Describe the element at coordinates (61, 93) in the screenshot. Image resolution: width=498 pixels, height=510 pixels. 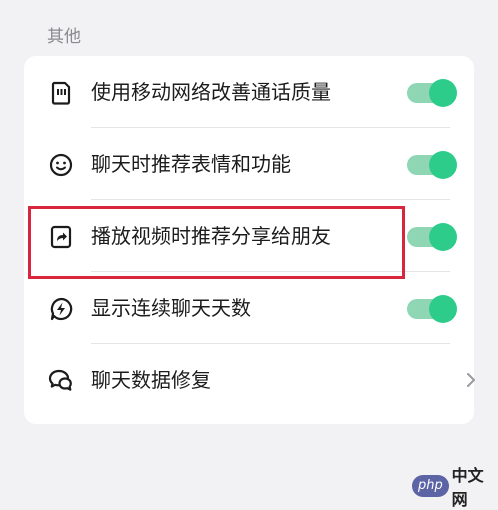
I see `sim-card-icon` at that location.